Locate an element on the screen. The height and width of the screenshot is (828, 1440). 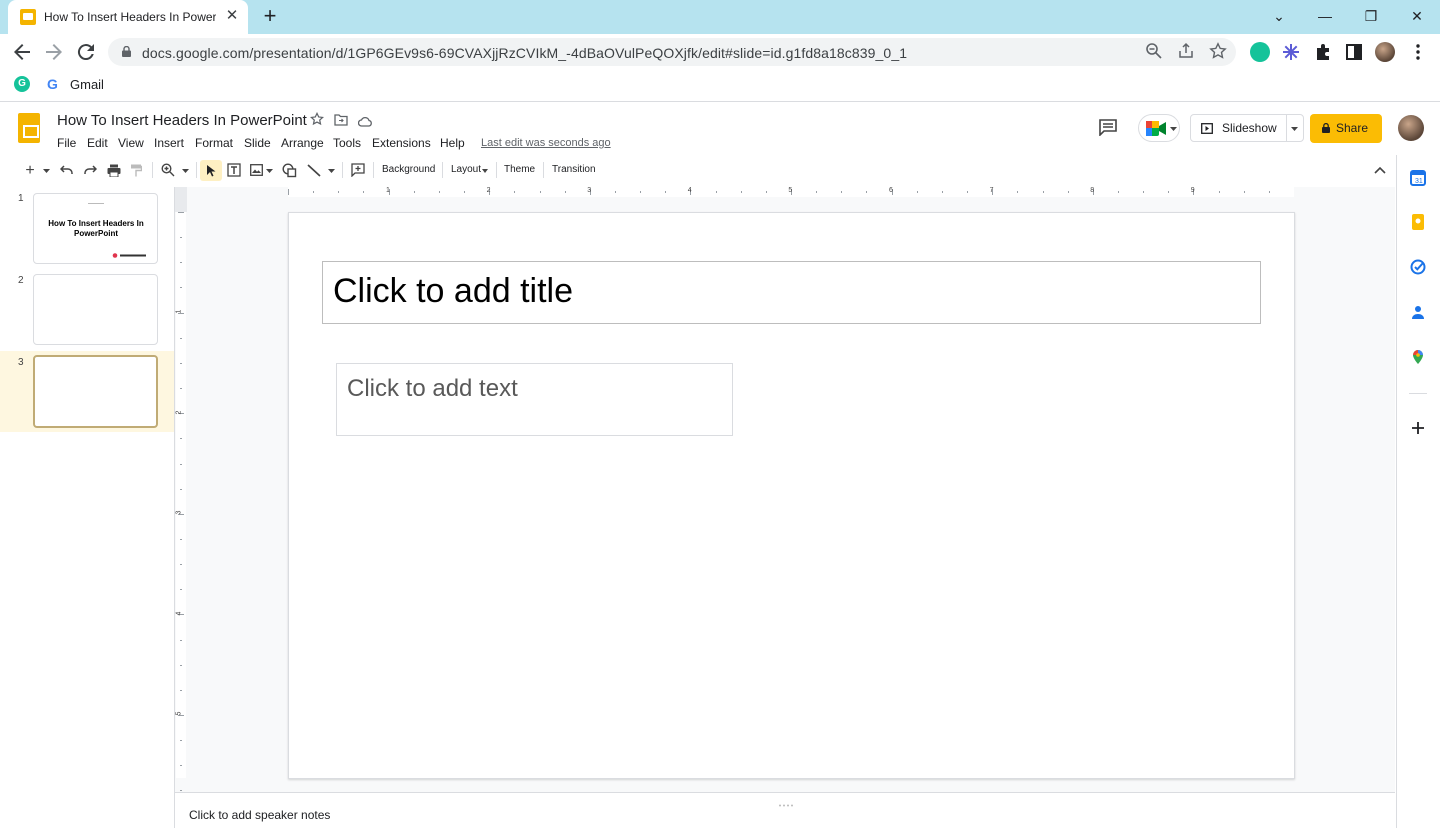
share-label: Share is located at coordinates (1352, 128).